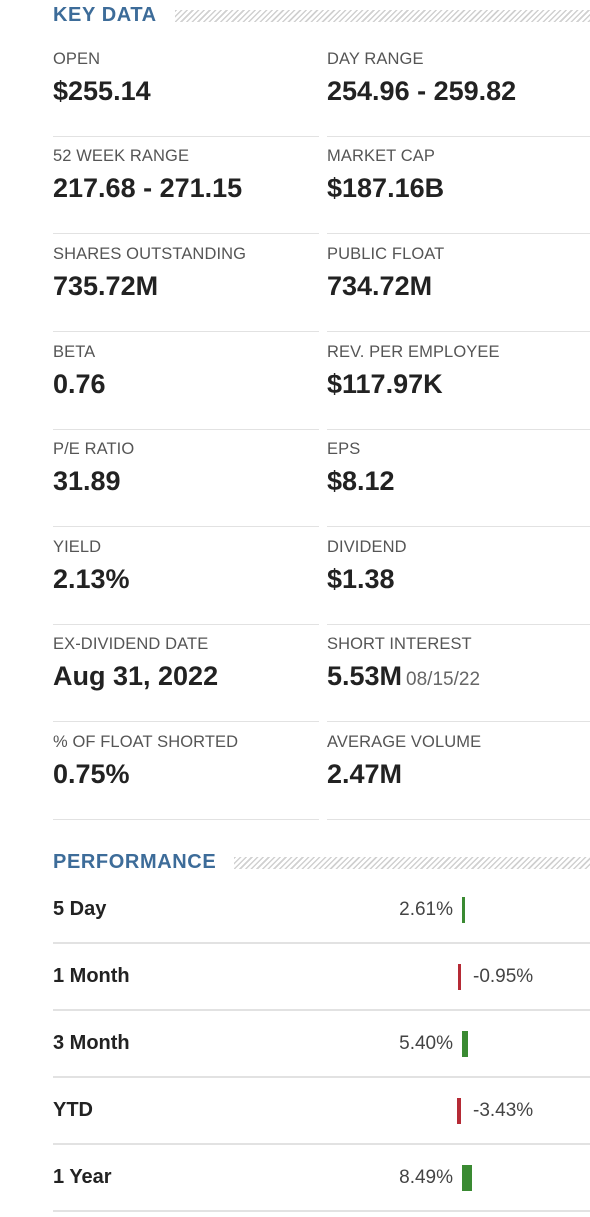 The height and width of the screenshot is (1217, 590). I want to click on key-data-label: % OF FLOAT SHORTED, so click(146, 742).